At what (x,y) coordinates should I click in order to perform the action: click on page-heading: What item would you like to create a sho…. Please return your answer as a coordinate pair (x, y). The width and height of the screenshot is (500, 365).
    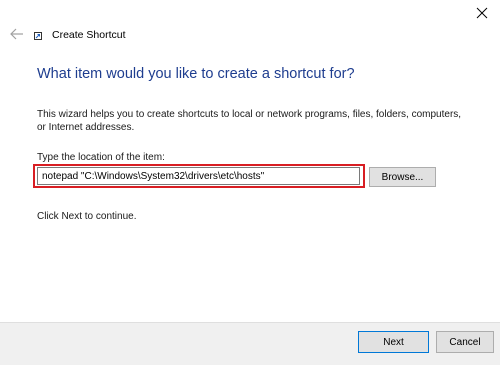
    Looking at the image, I should click on (196, 74).